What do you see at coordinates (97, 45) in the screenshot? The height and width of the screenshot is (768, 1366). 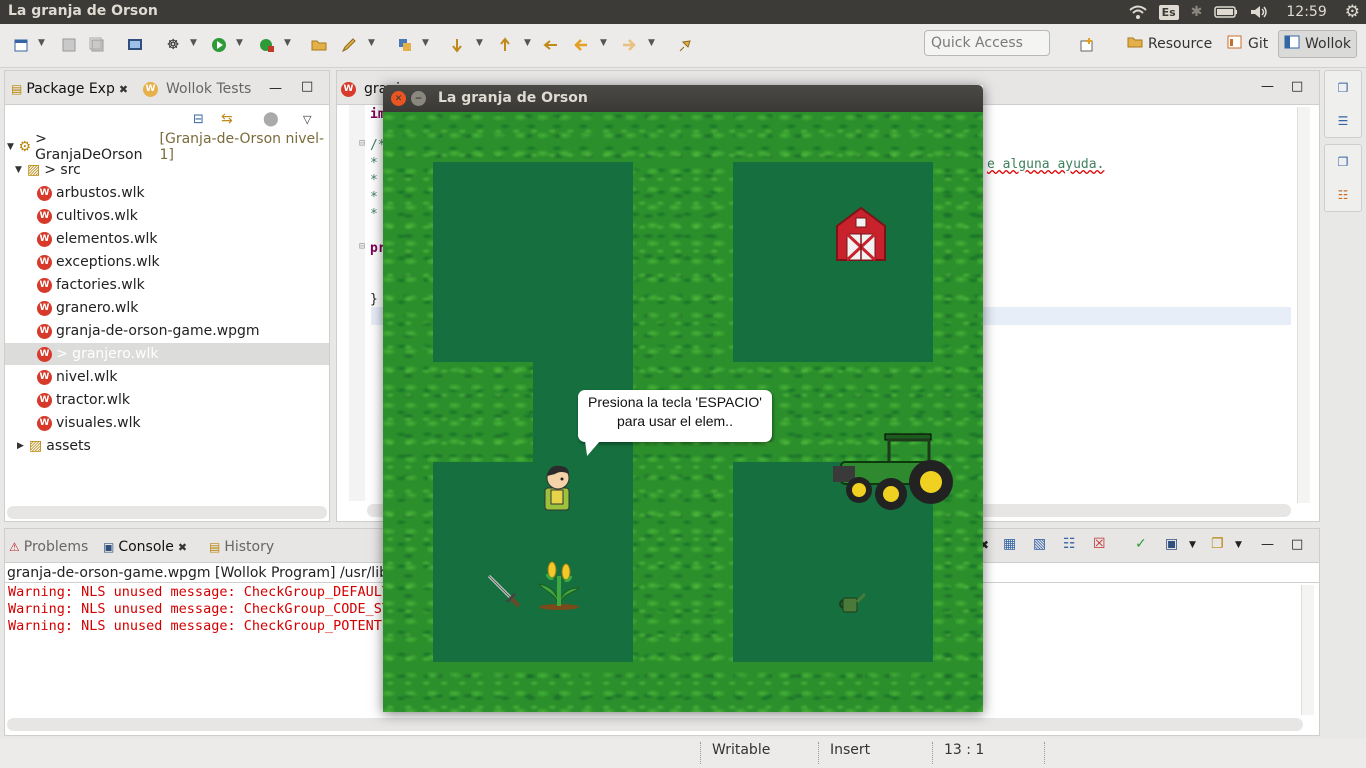 I see `save-all-icon` at bounding box center [97, 45].